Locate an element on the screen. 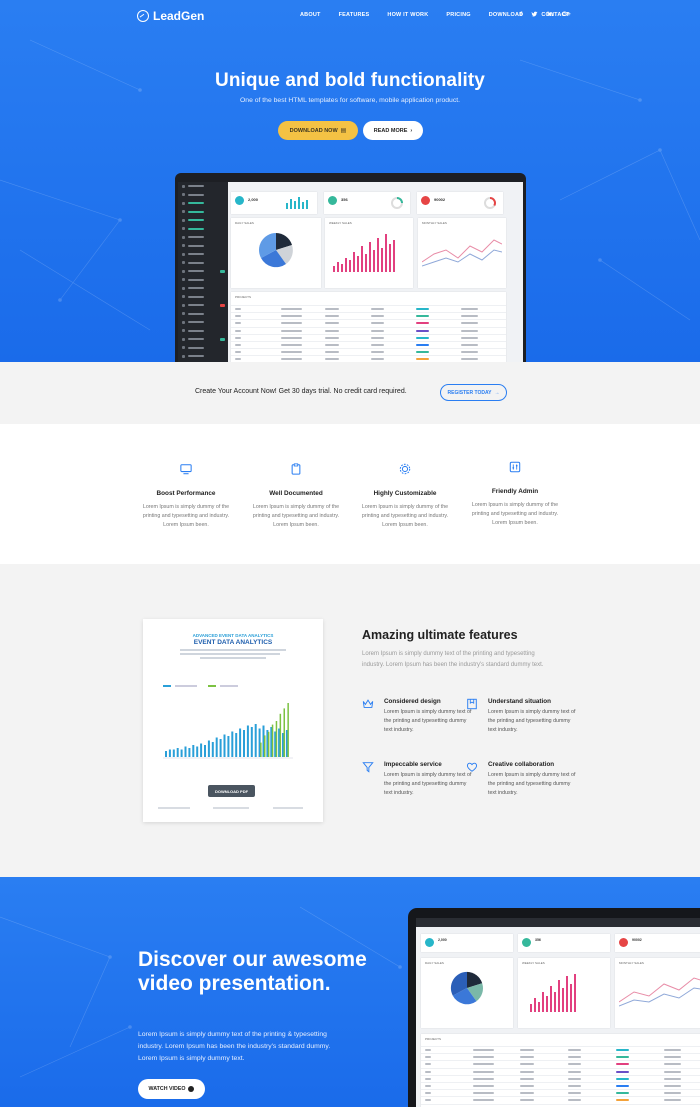  nav-item-features: FEATURES is located at coordinates (354, 15).